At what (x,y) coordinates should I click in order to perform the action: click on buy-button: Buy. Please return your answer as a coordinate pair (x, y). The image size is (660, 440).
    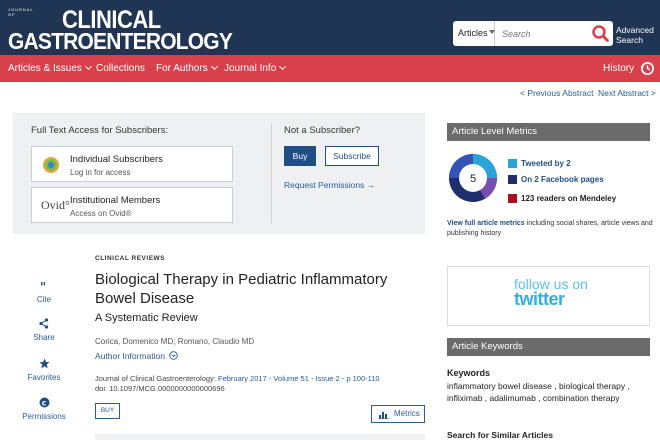
    Looking at the image, I should click on (300, 156).